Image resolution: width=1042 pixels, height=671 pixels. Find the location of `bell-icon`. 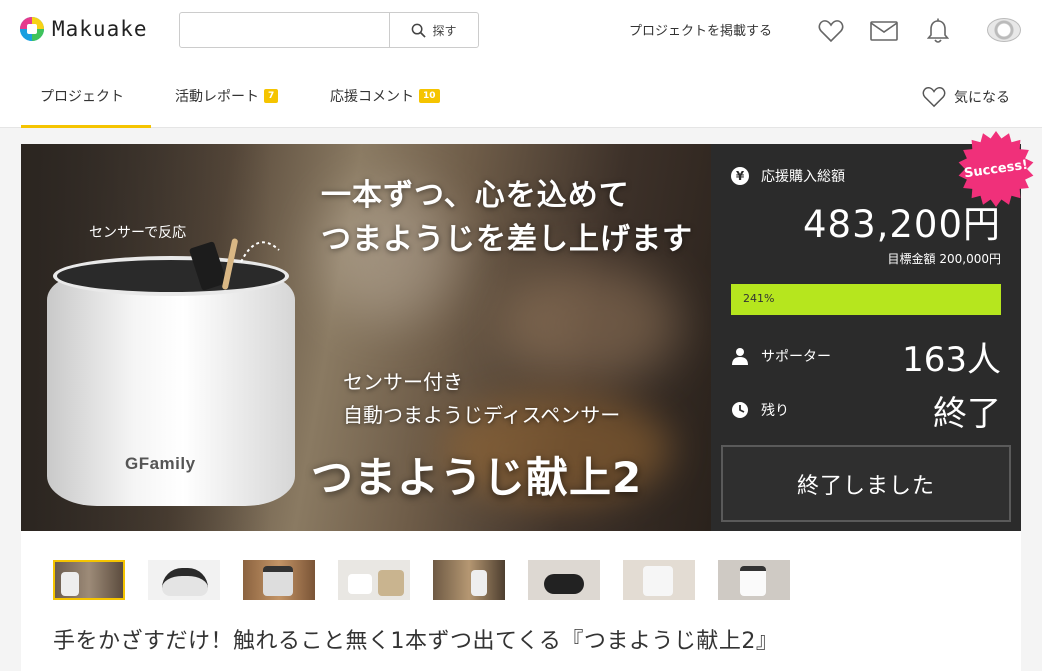

bell-icon is located at coordinates (938, 31).